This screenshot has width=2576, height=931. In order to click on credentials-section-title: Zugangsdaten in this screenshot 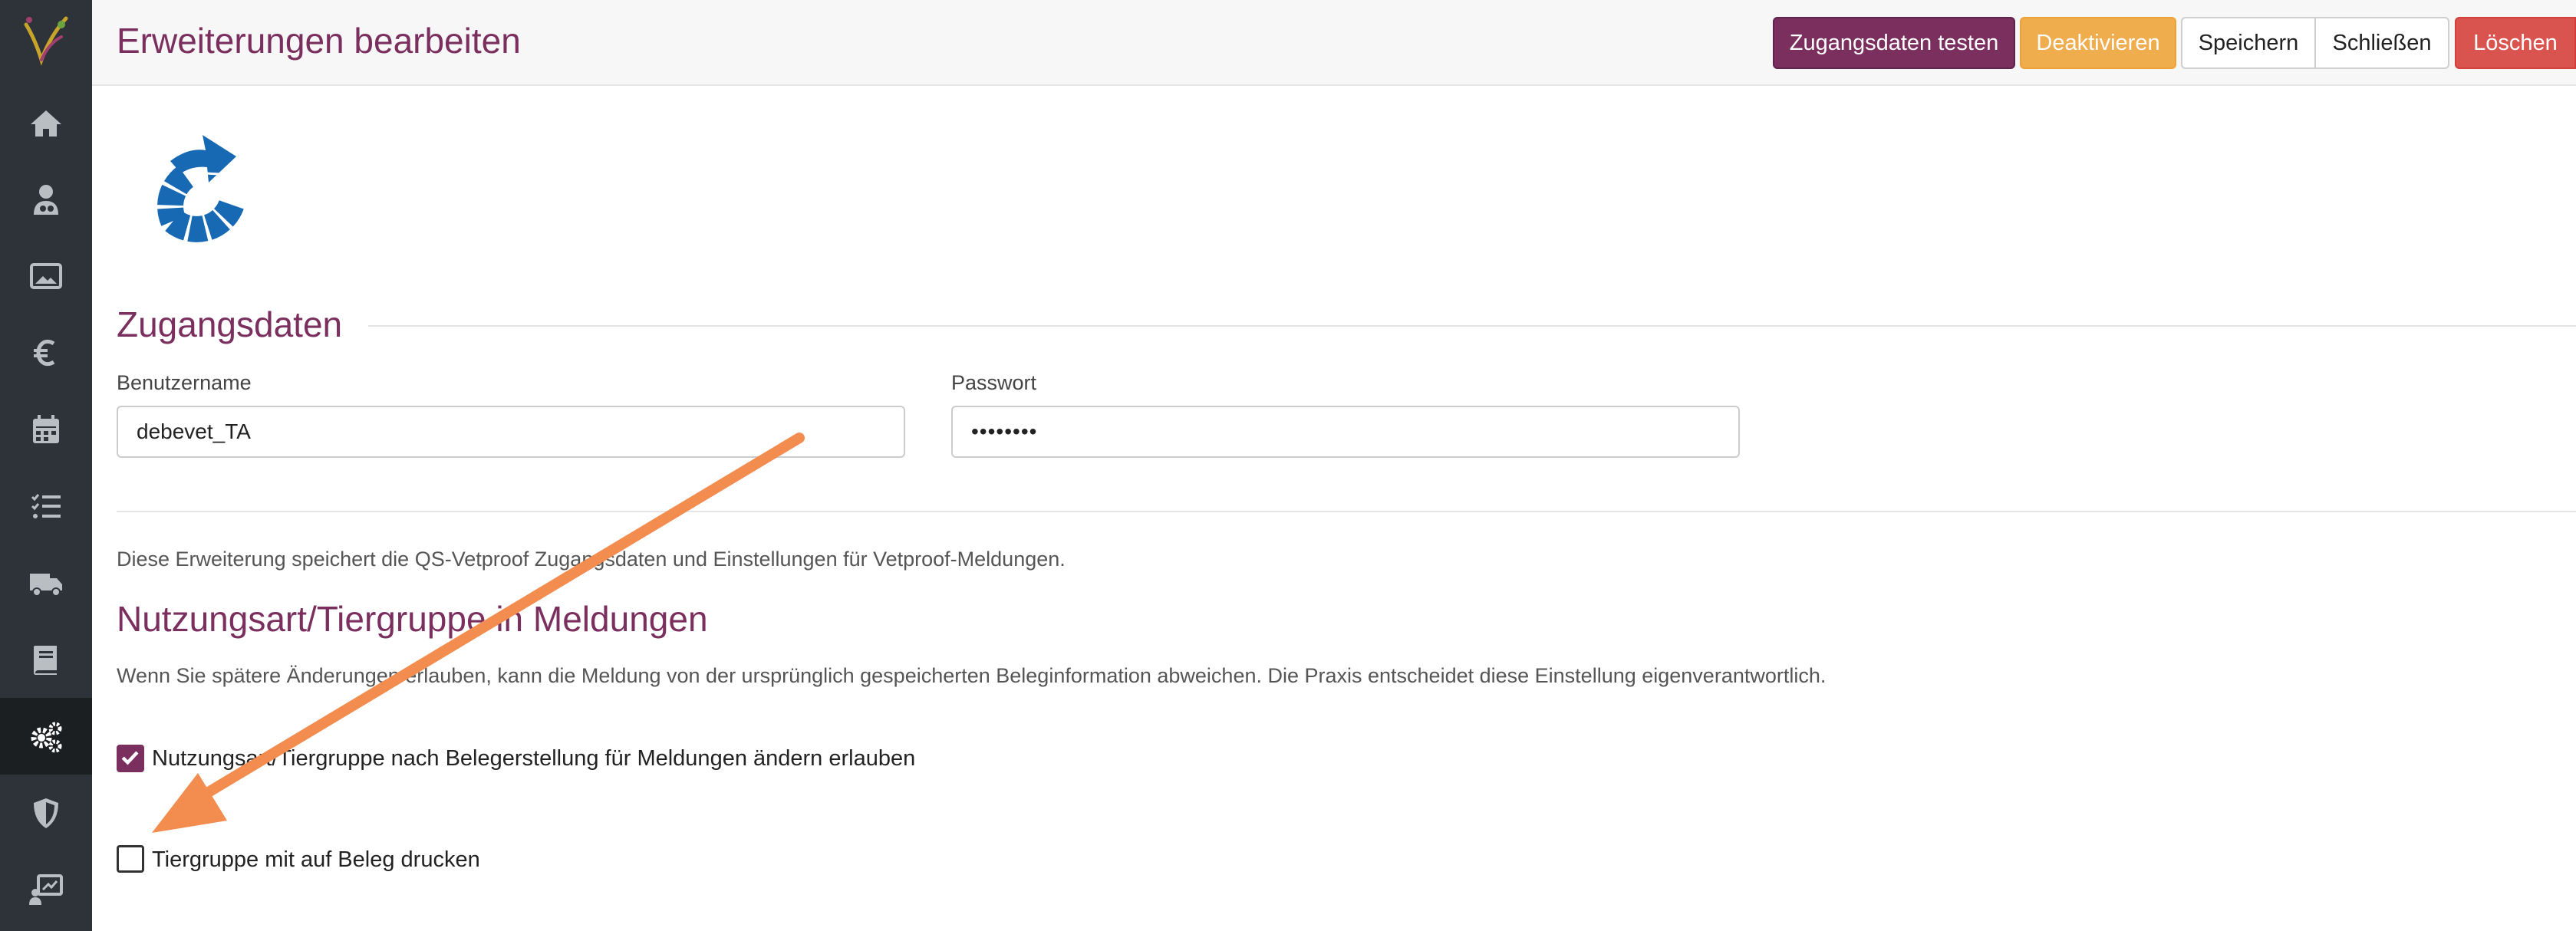, I will do `click(230, 324)`.